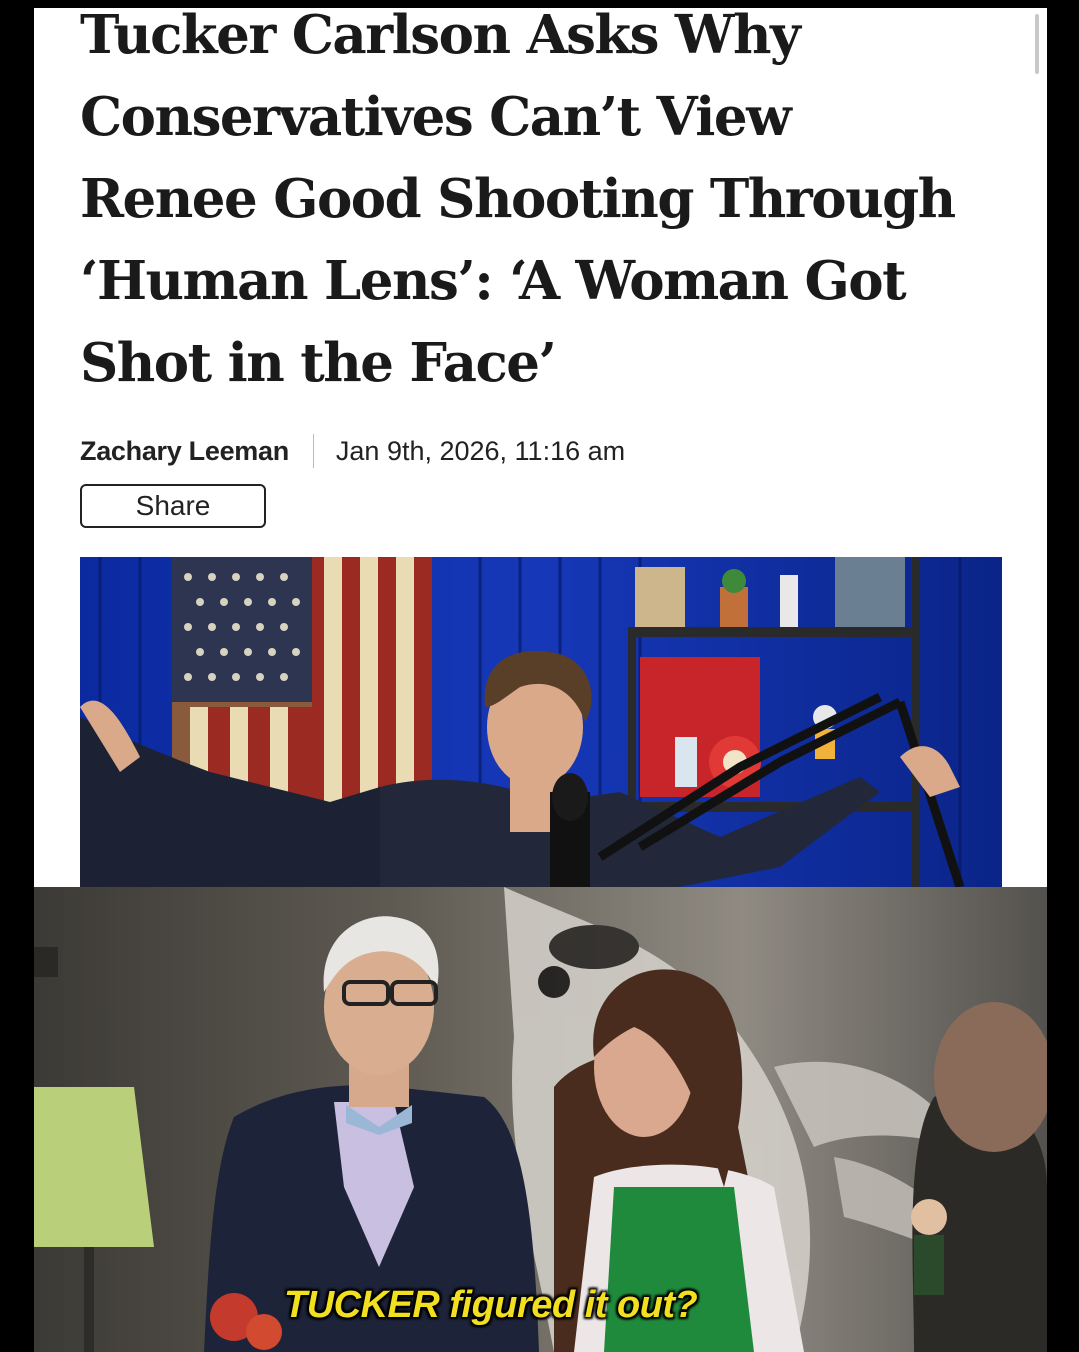  I want to click on publish-date: Jan 9th, 2026, 11:16 am, so click(480, 450).